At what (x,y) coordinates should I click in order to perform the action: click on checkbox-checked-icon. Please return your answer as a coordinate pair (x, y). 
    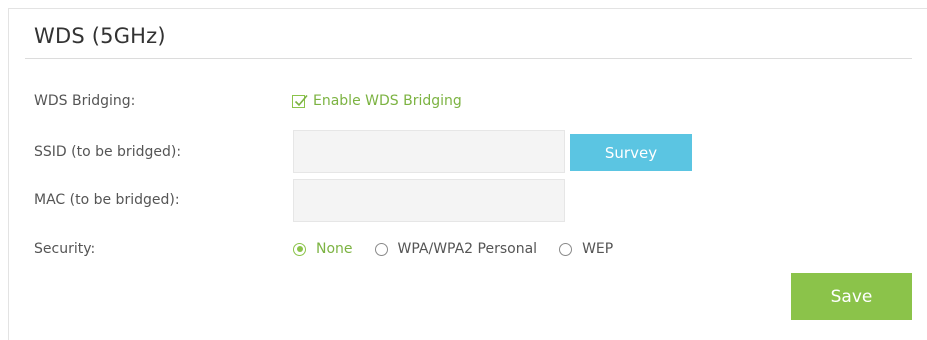
    Looking at the image, I should click on (300, 101).